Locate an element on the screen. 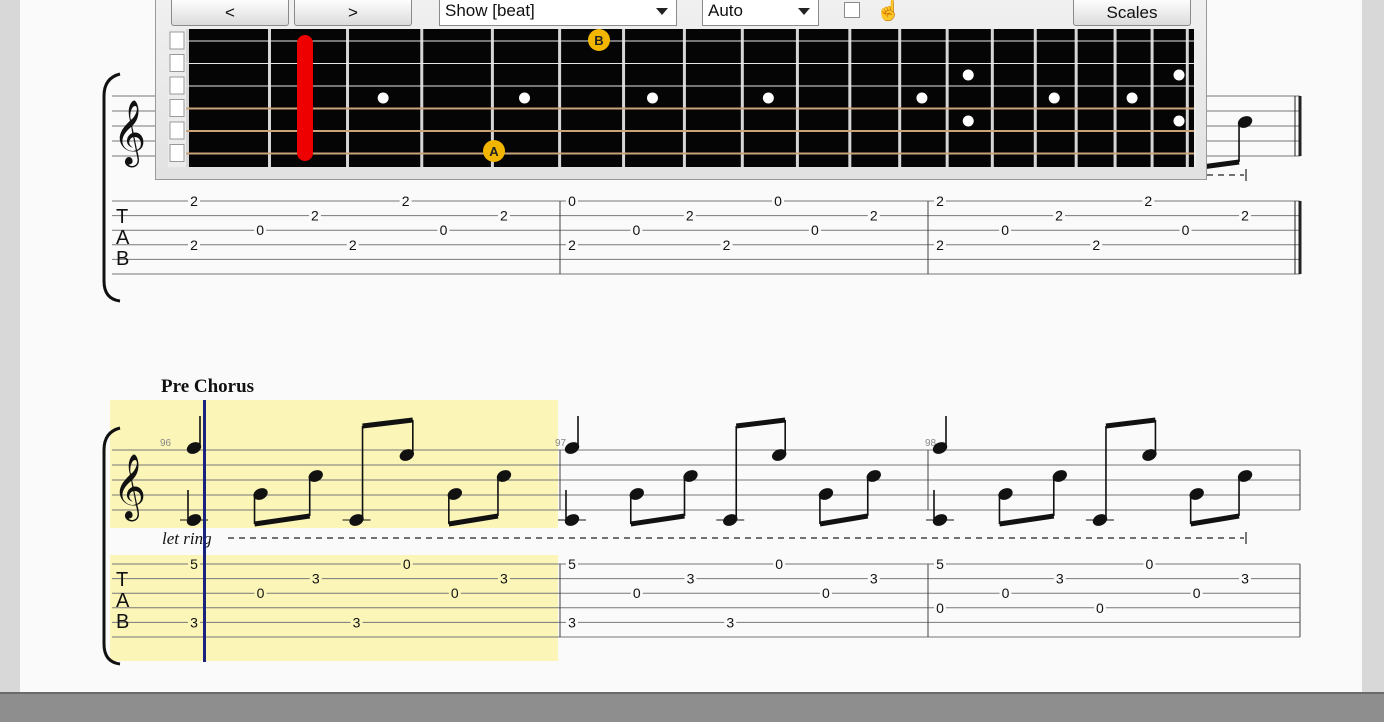  next-button-label: > is located at coordinates (353, 12).